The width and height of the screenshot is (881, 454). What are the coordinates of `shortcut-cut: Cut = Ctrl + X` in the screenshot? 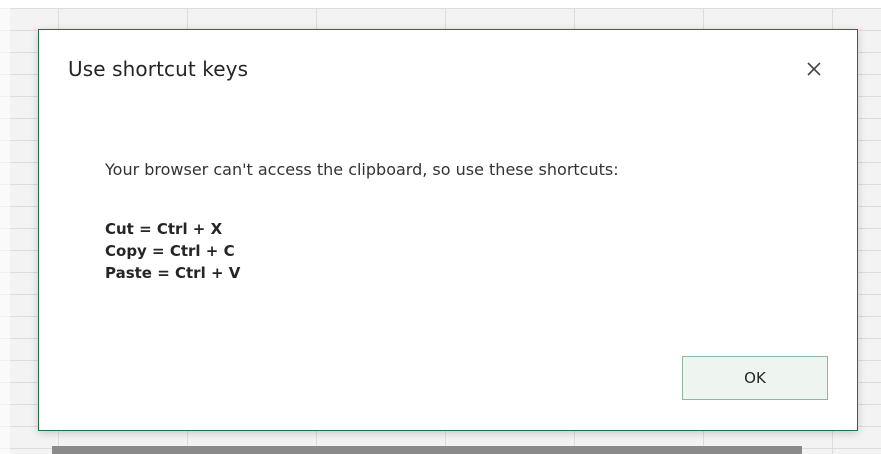 It's located at (164, 229).